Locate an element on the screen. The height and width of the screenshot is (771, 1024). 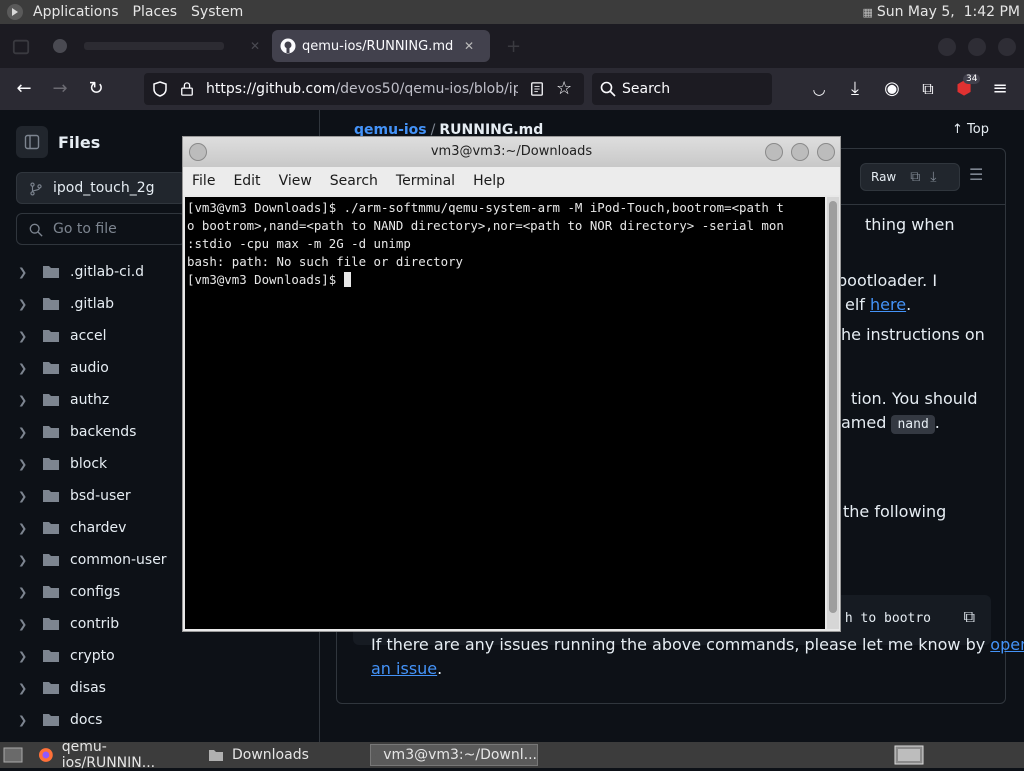
md-fragment: the following is located at coordinates (894, 511).